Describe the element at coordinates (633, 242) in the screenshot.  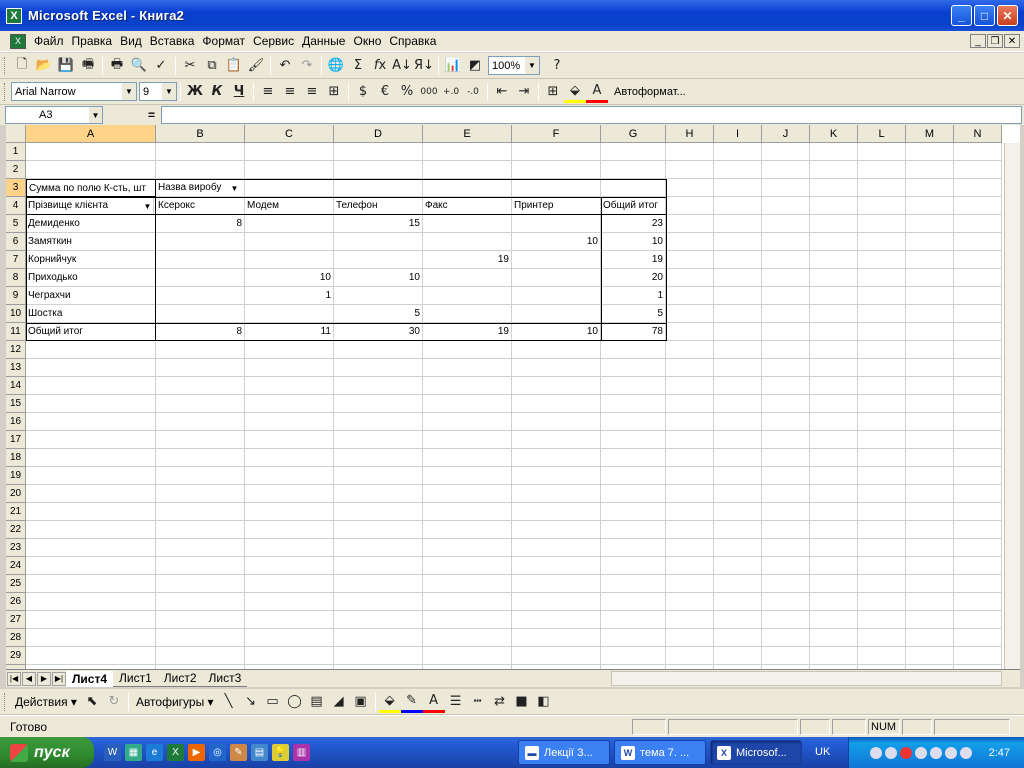
I see `pivot-value: 10` at that location.